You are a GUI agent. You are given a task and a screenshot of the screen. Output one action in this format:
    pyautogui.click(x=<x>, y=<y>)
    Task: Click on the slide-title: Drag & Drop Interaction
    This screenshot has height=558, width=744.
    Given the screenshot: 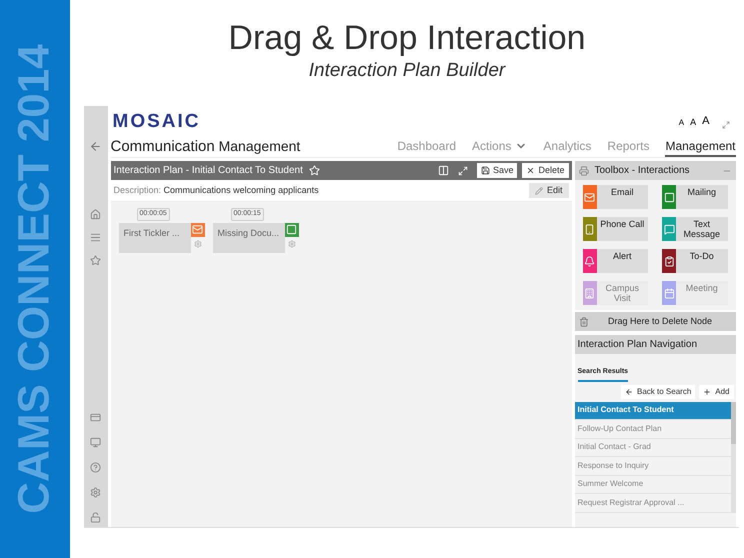 What is the action you would take?
    pyautogui.click(x=407, y=38)
    